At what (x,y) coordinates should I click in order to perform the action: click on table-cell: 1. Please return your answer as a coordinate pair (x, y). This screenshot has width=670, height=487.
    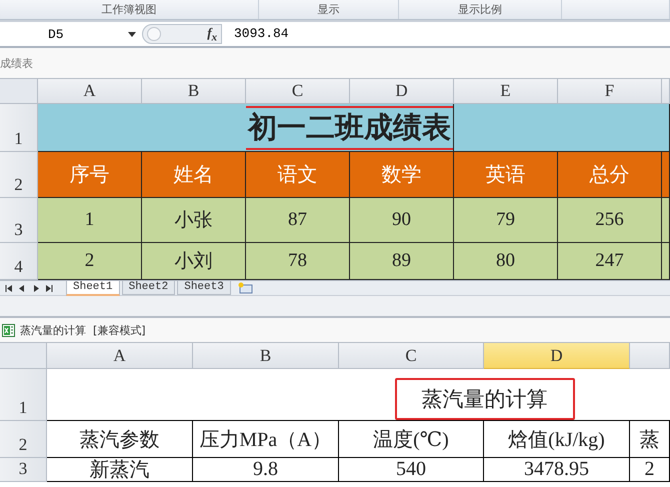
    Looking at the image, I should click on (90, 220).